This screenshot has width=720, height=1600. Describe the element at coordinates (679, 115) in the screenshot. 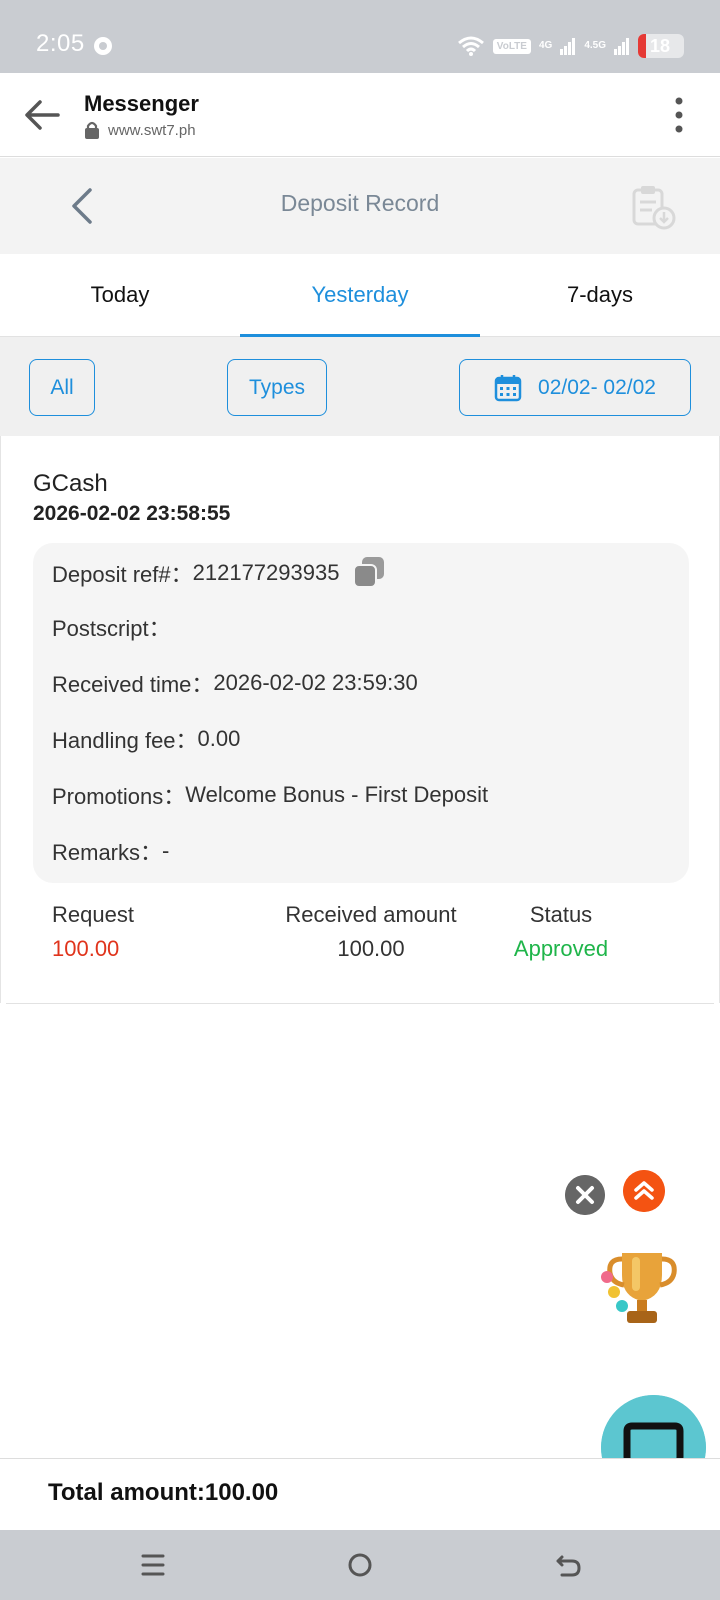

I see `more-options-icon` at that location.